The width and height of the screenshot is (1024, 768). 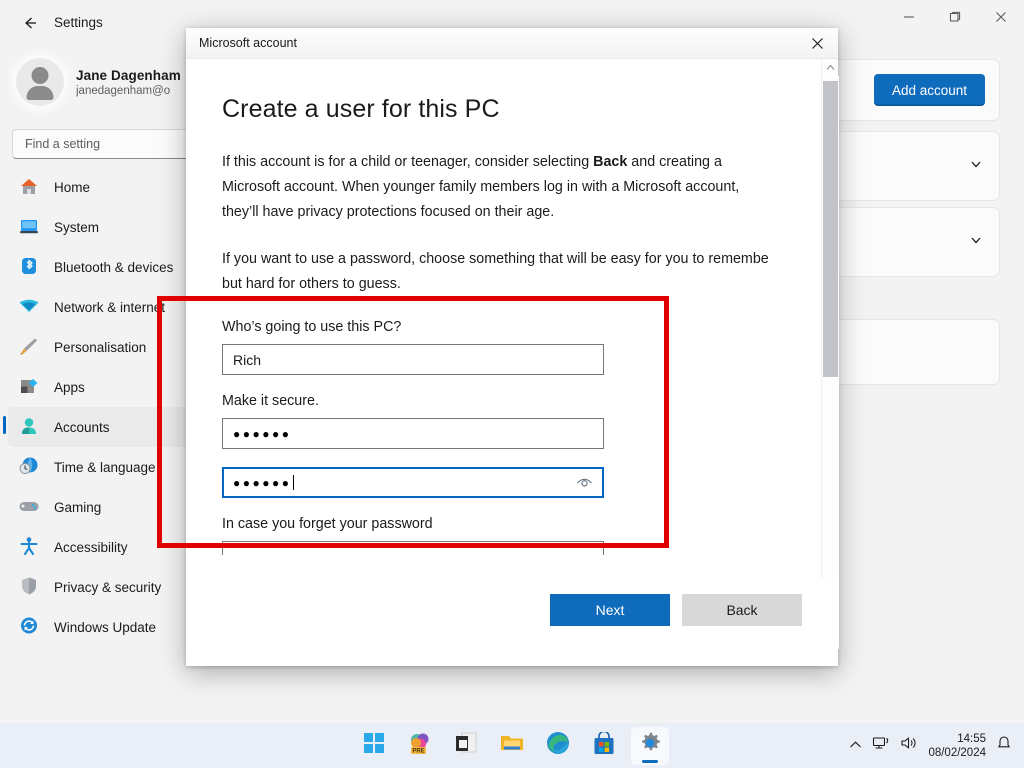 What do you see at coordinates (957, 752) in the screenshot?
I see `tray-date: 08/02/2024` at bounding box center [957, 752].